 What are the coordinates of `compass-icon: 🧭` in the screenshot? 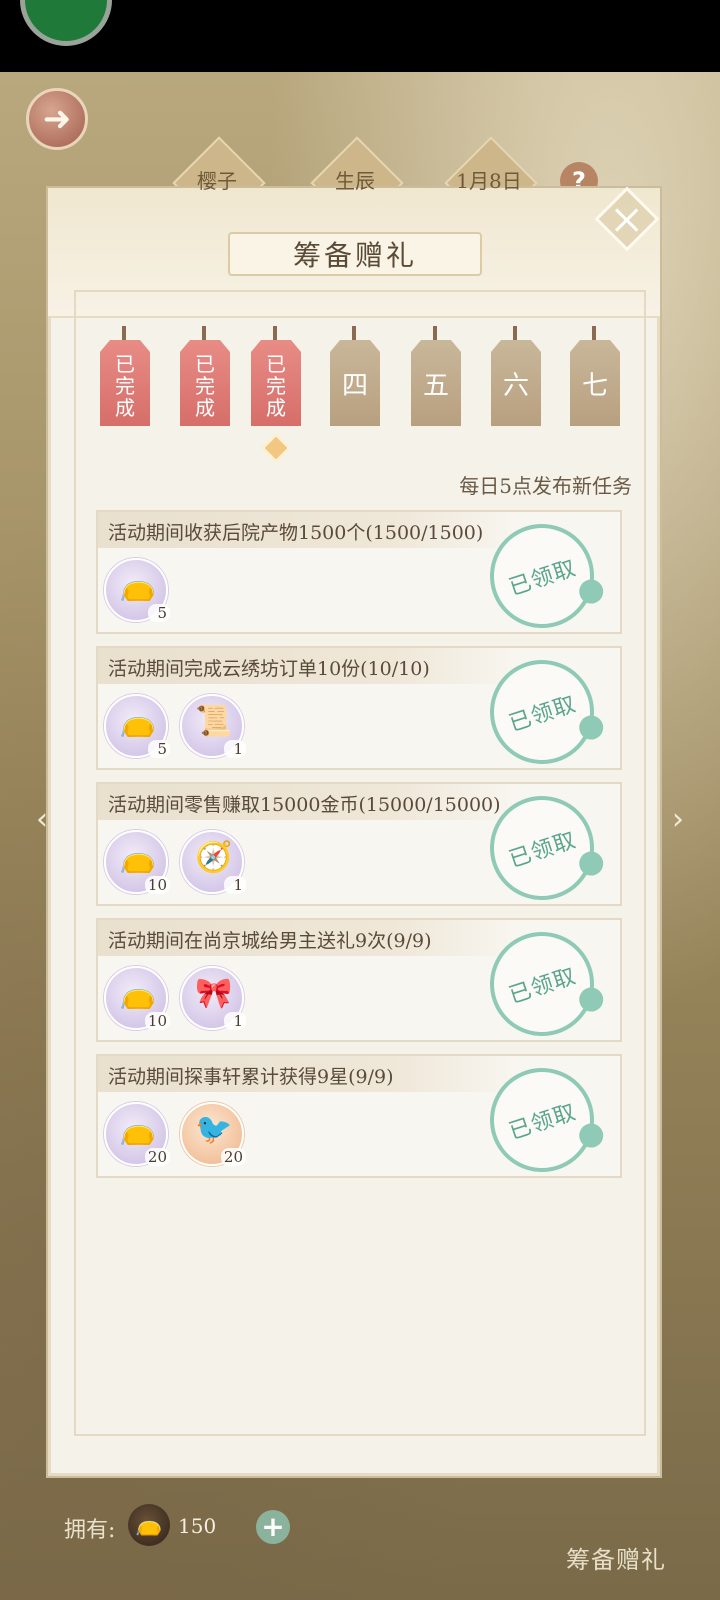 It's located at (214, 857).